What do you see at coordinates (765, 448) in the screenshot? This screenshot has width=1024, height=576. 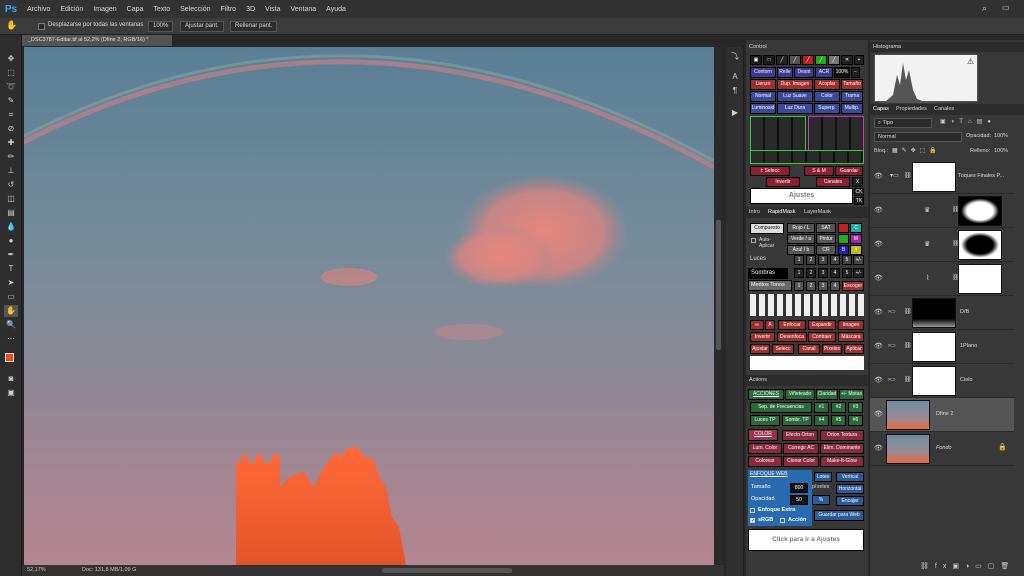 I see `lum-color-button: Lum. Color` at bounding box center [765, 448].